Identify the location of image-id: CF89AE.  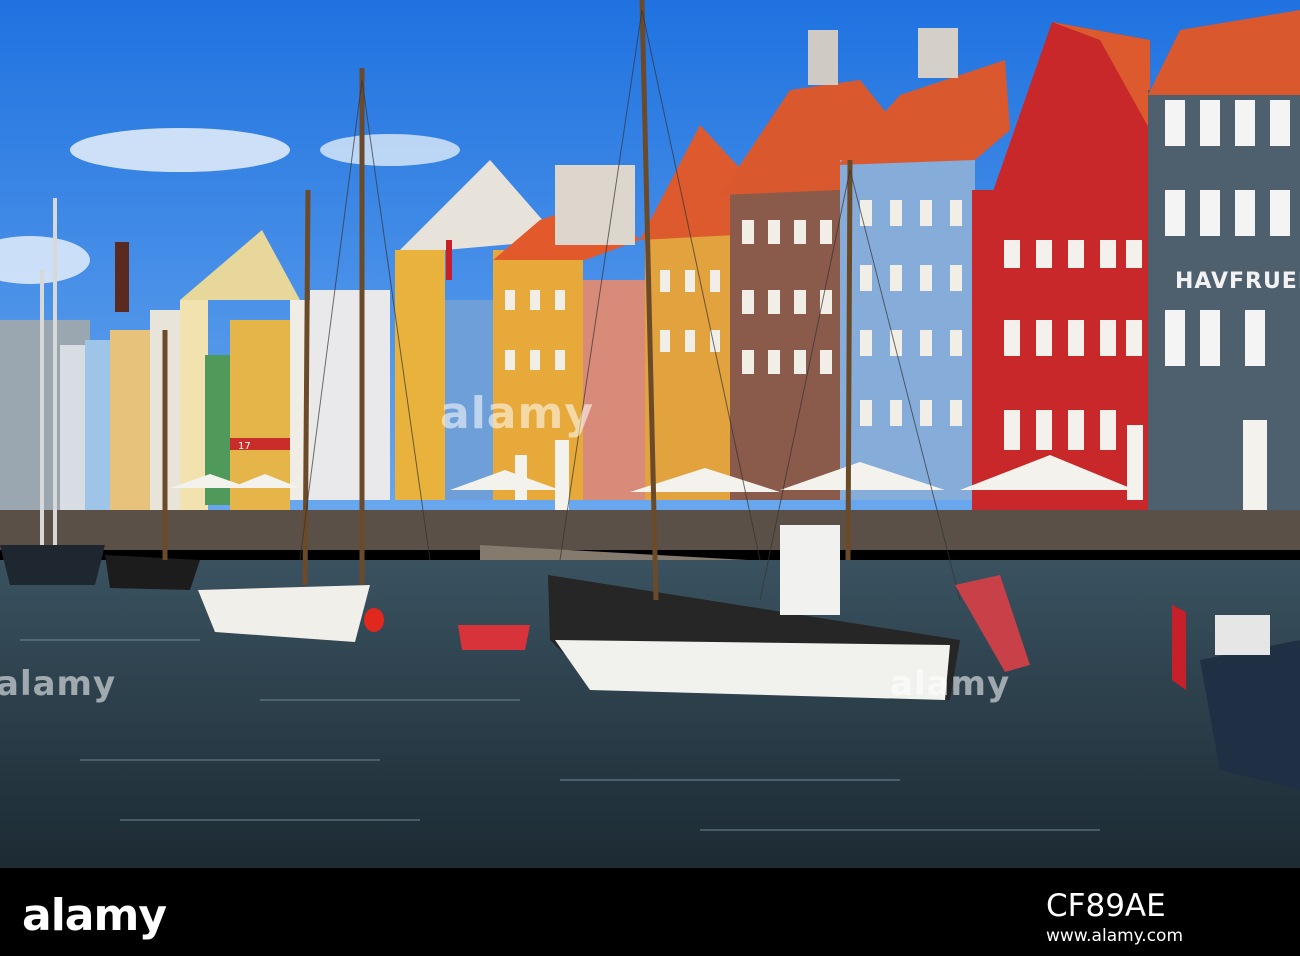
(1106, 906).